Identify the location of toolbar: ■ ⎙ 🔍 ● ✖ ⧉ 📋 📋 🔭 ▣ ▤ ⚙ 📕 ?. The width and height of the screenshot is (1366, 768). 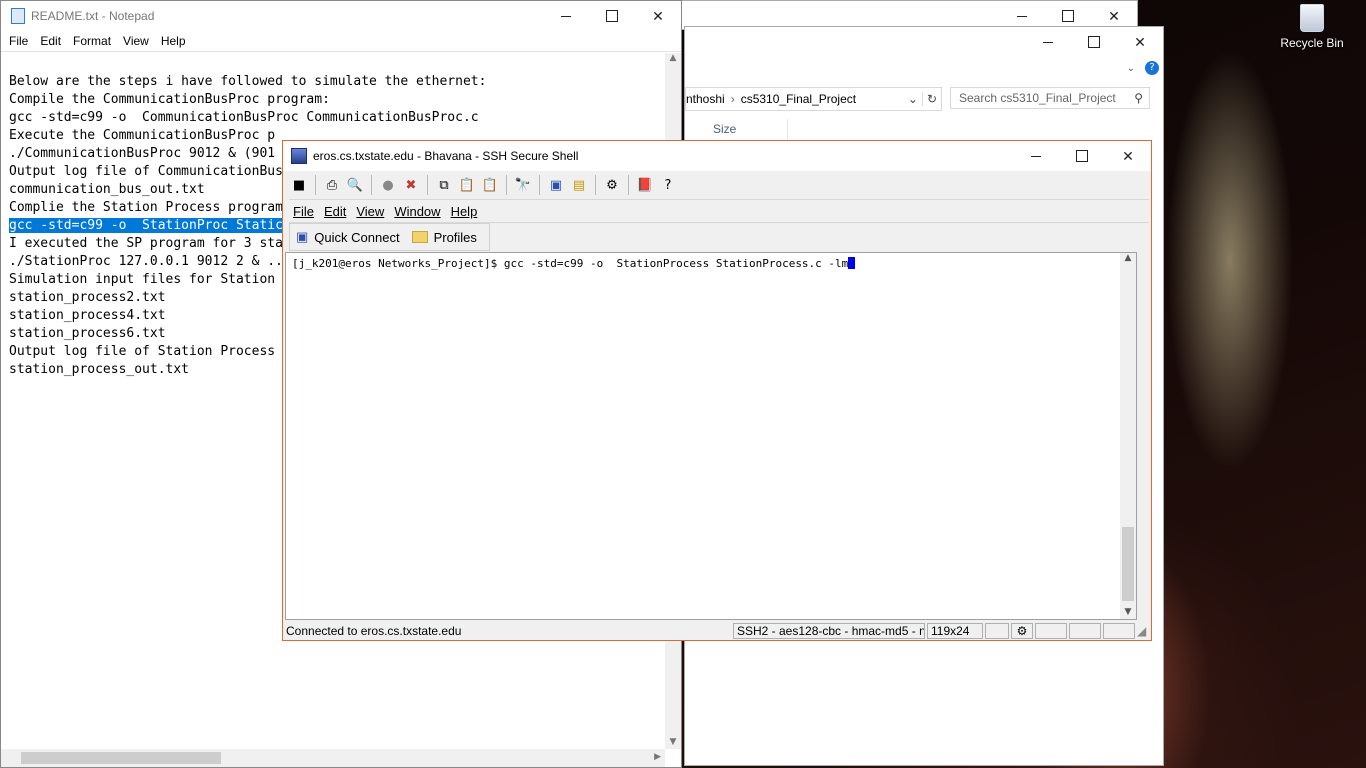
(483, 185).